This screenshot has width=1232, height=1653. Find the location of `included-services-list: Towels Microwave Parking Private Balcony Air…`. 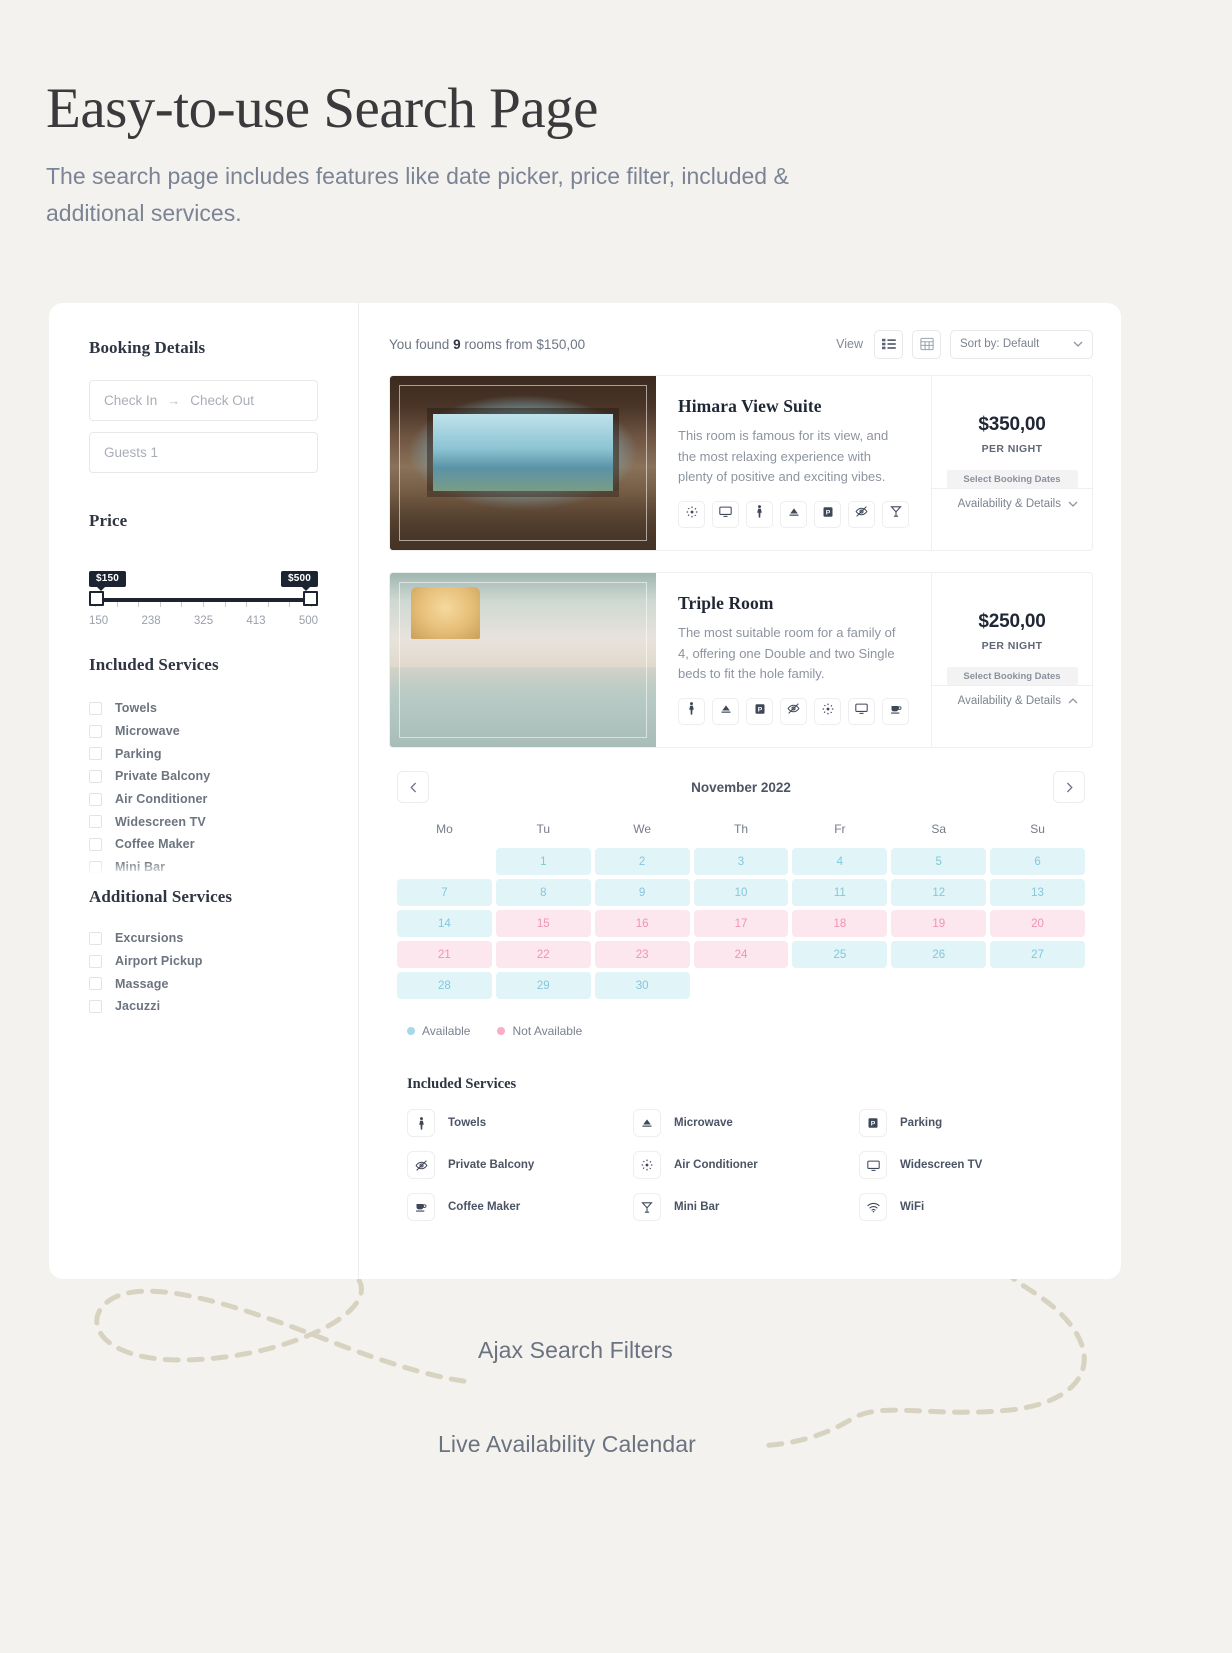

included-services-list: Towels Microwave Parking Private Balcony Air… is located at coordinates (203, 788).